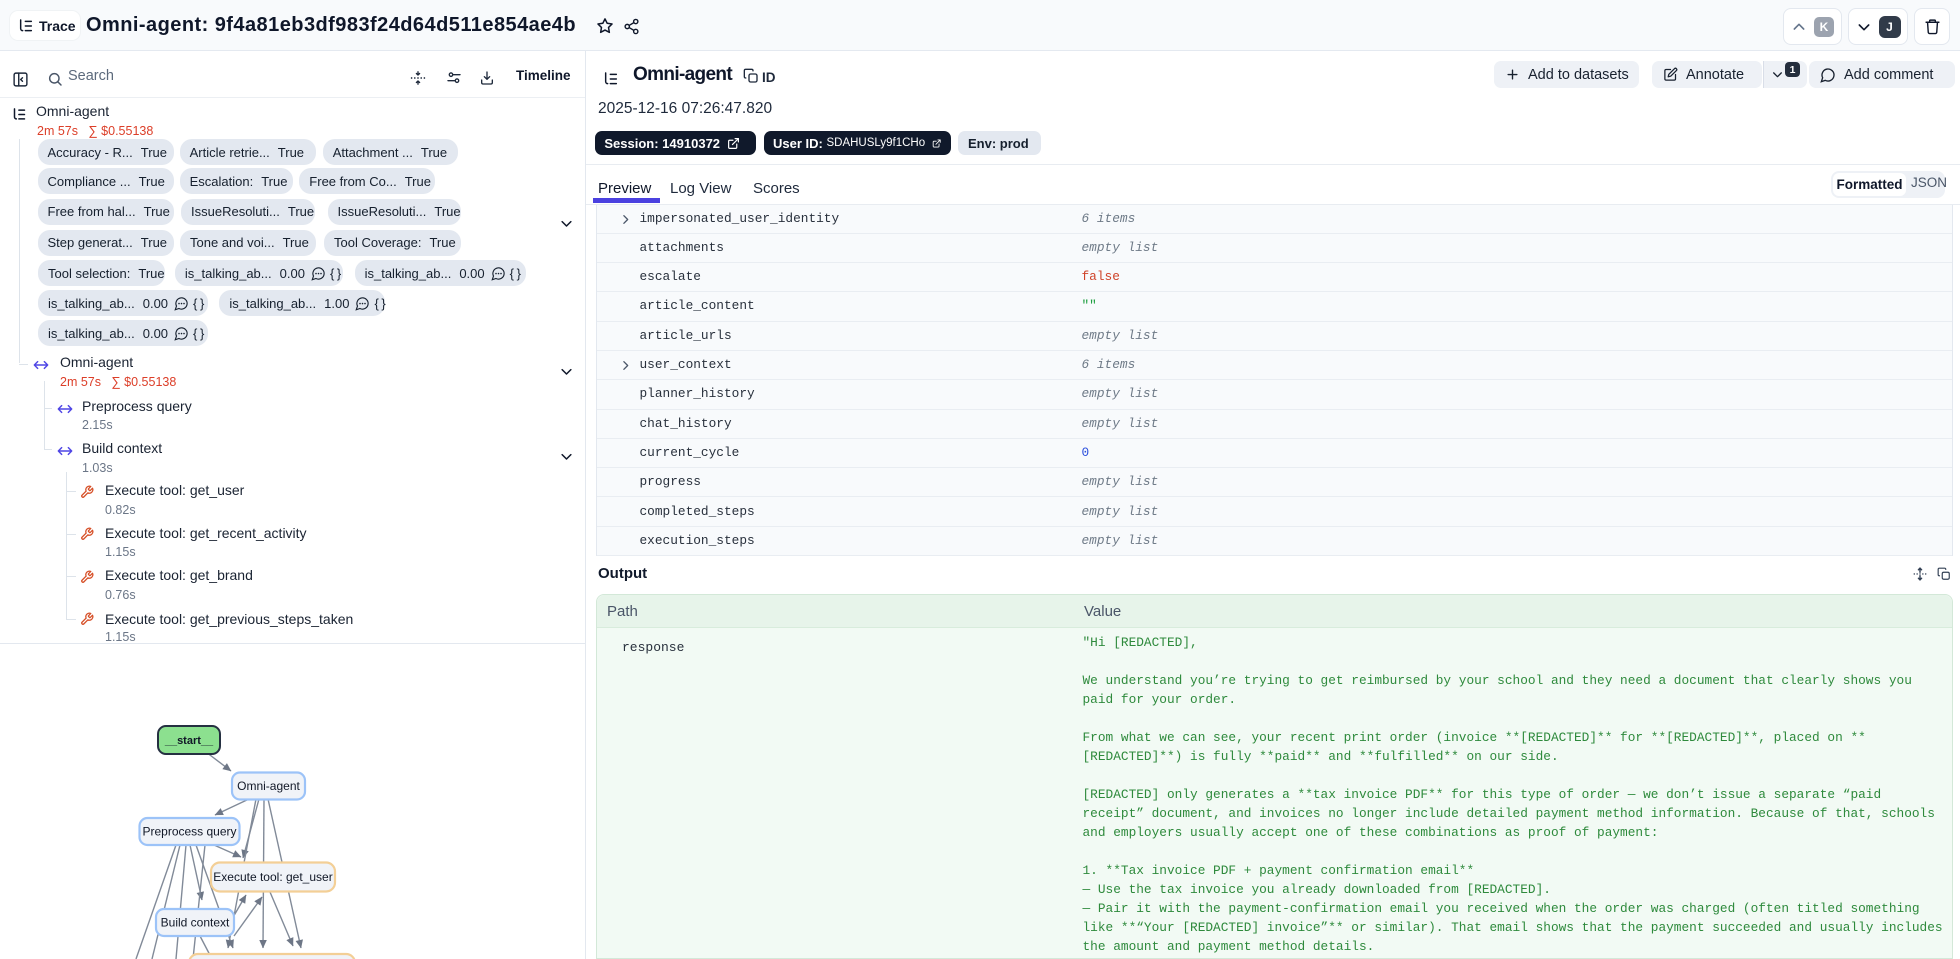 This screenshot has height=959, width=1960. Describe the element at coordinates (268, 786) in the screenshot. I see `svg-text: Omni-agent` at that location.